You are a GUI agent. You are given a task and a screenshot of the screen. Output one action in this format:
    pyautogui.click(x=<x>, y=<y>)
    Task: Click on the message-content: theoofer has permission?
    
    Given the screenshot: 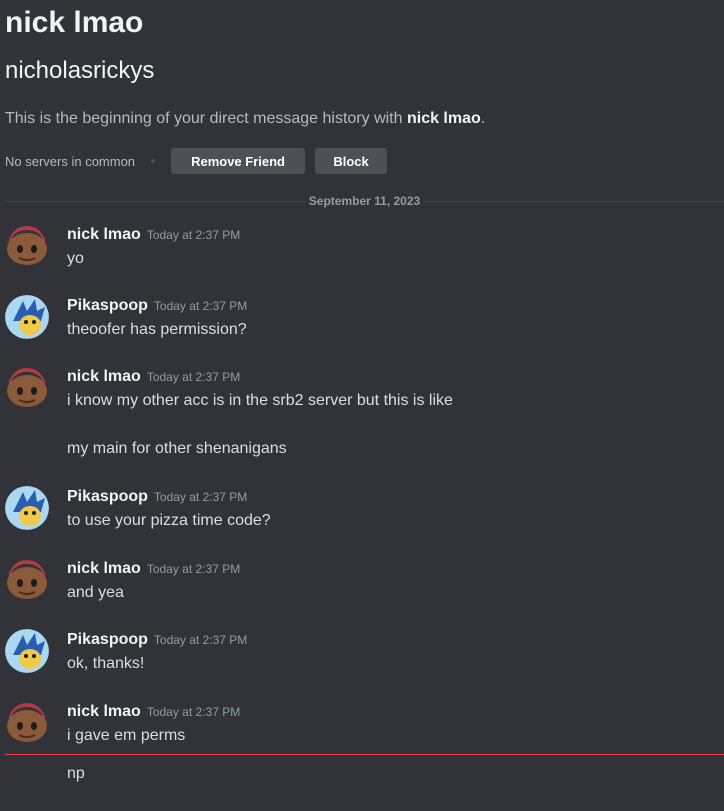 What is the action you would take?
    pyautogui.click(x=157, y=329)
    